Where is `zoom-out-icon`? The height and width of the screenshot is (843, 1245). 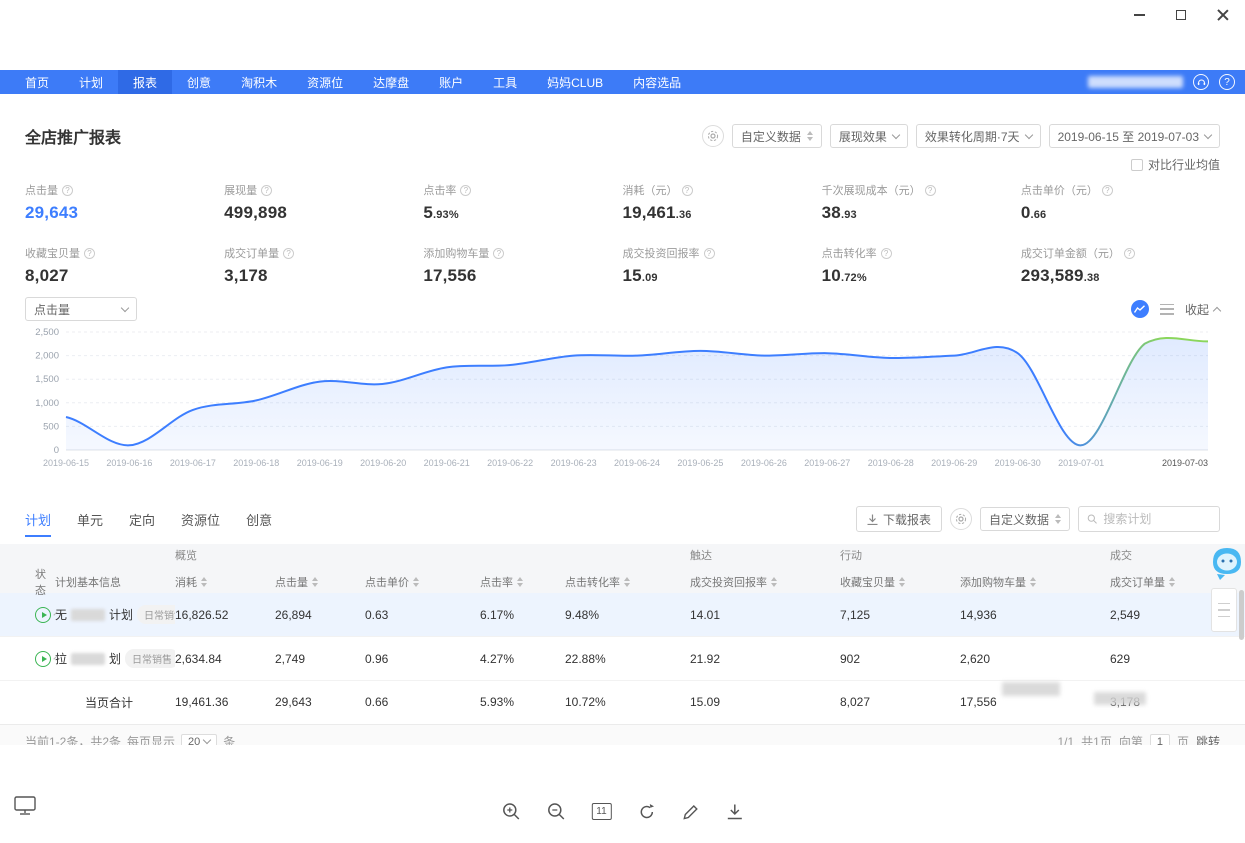 zoom-out-icon is located at coordinates (555, 811).